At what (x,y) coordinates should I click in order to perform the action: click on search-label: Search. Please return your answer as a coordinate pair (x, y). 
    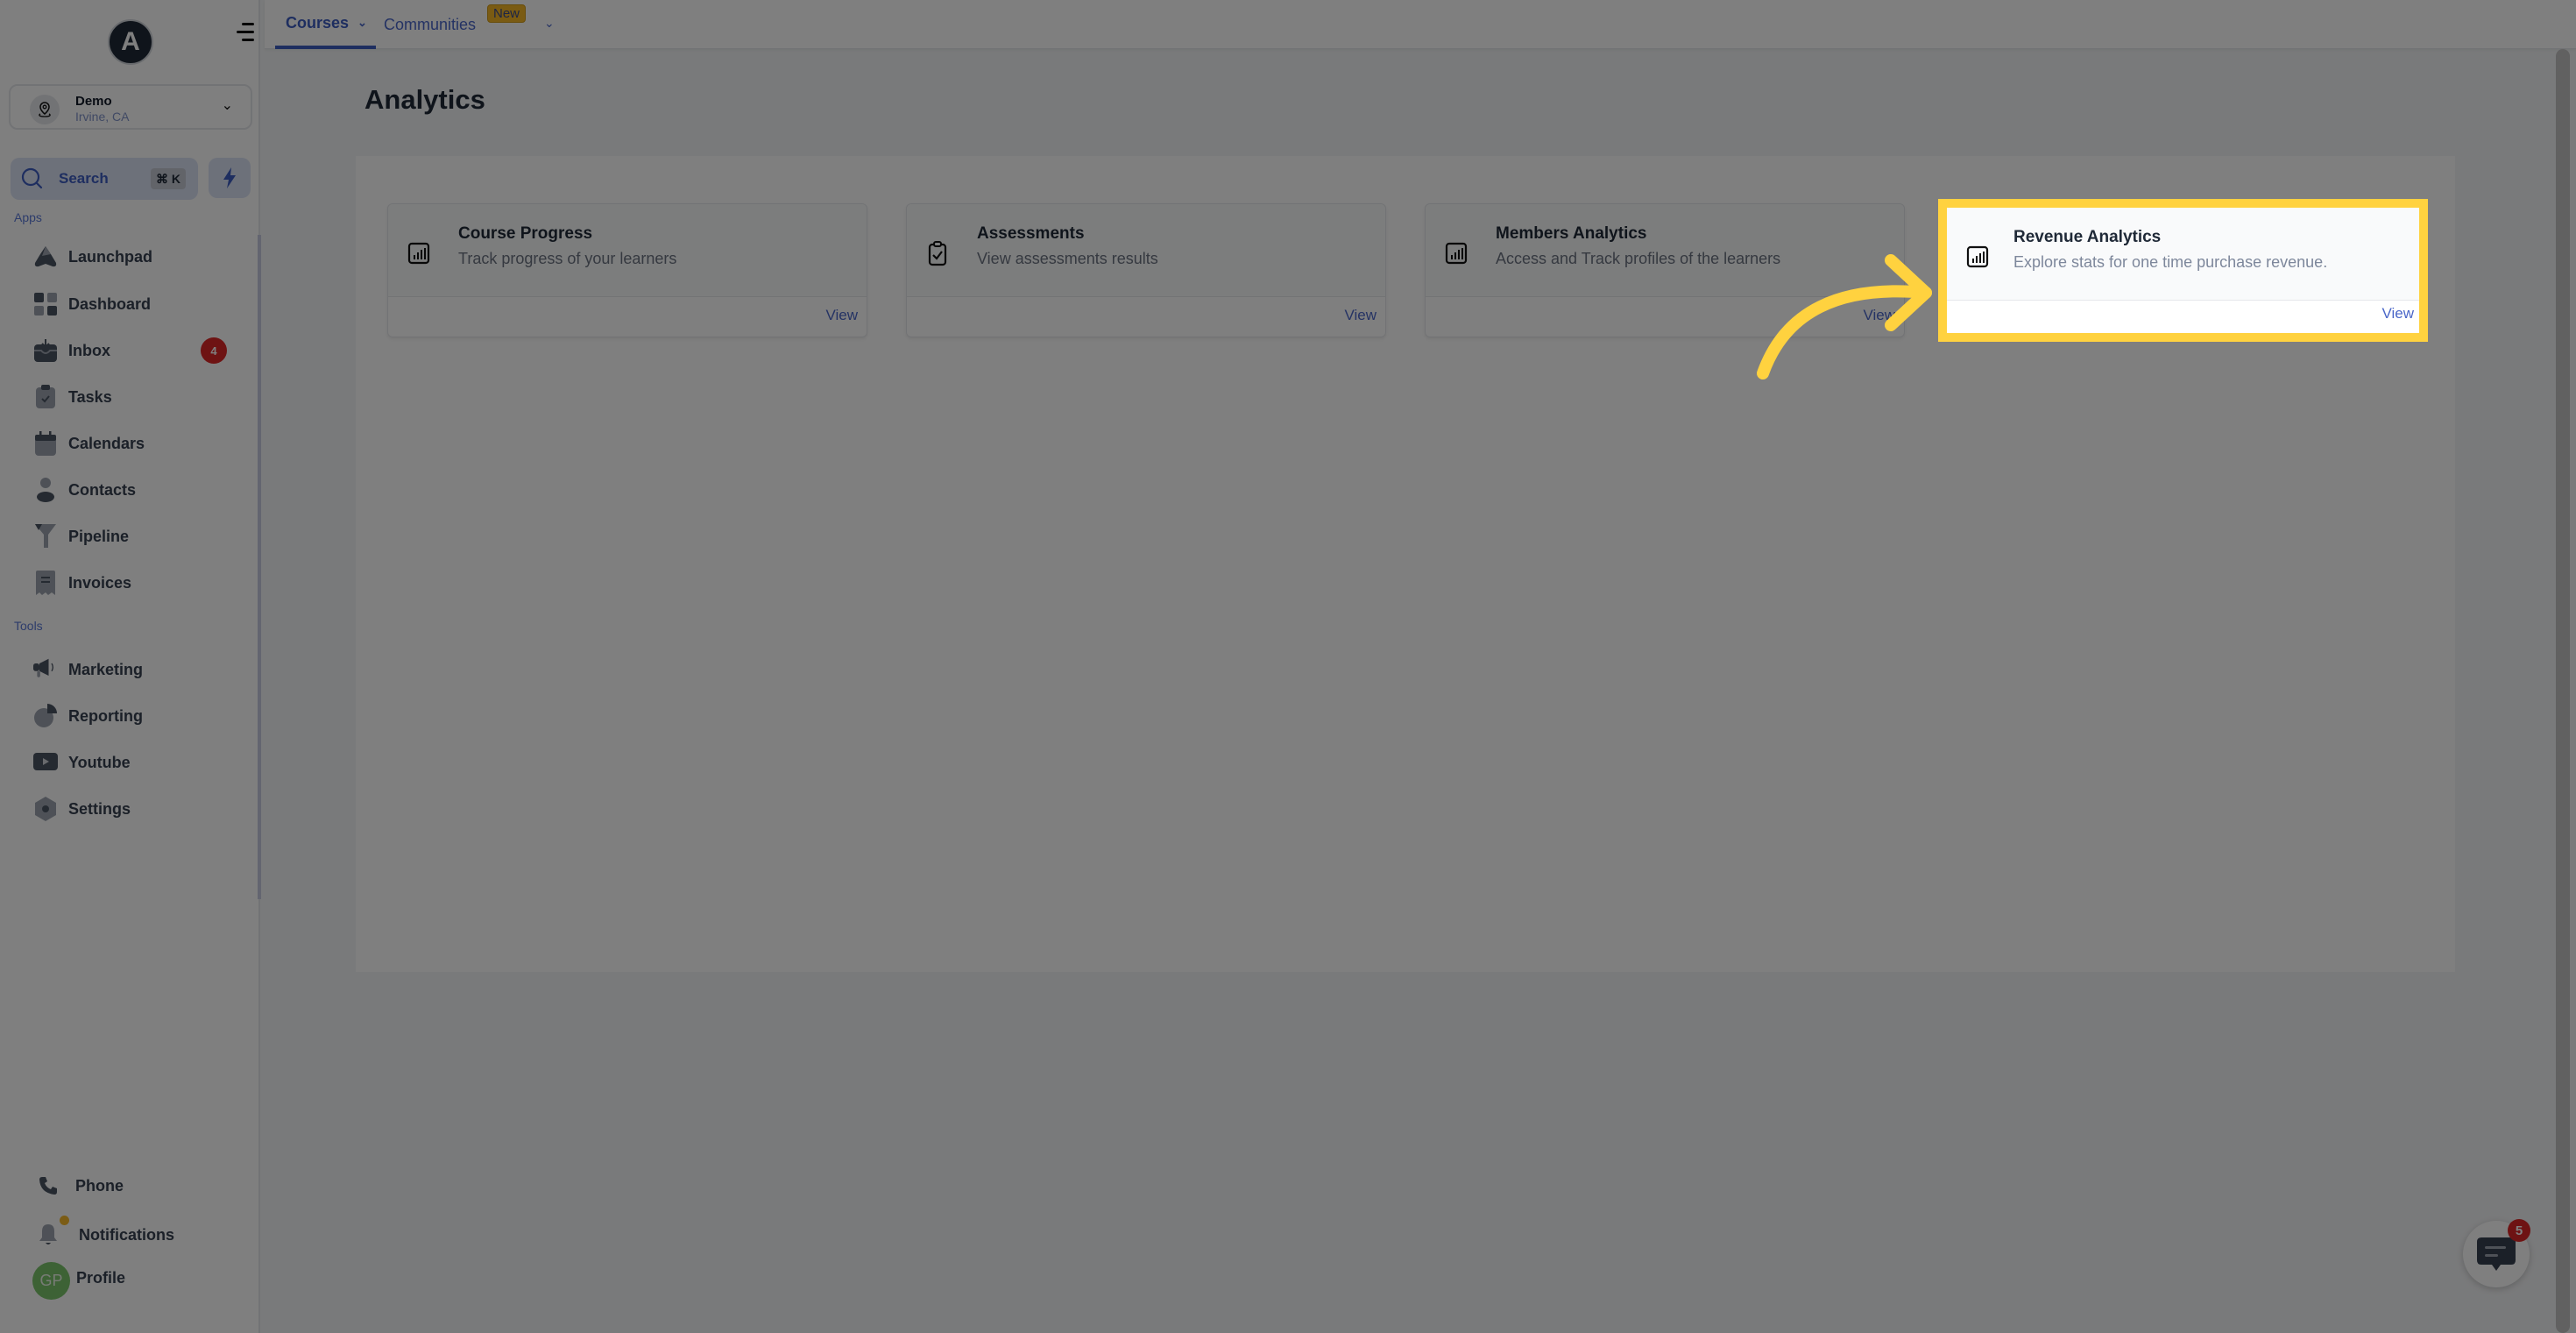
    Looking at the image, I should click on (84, 178).